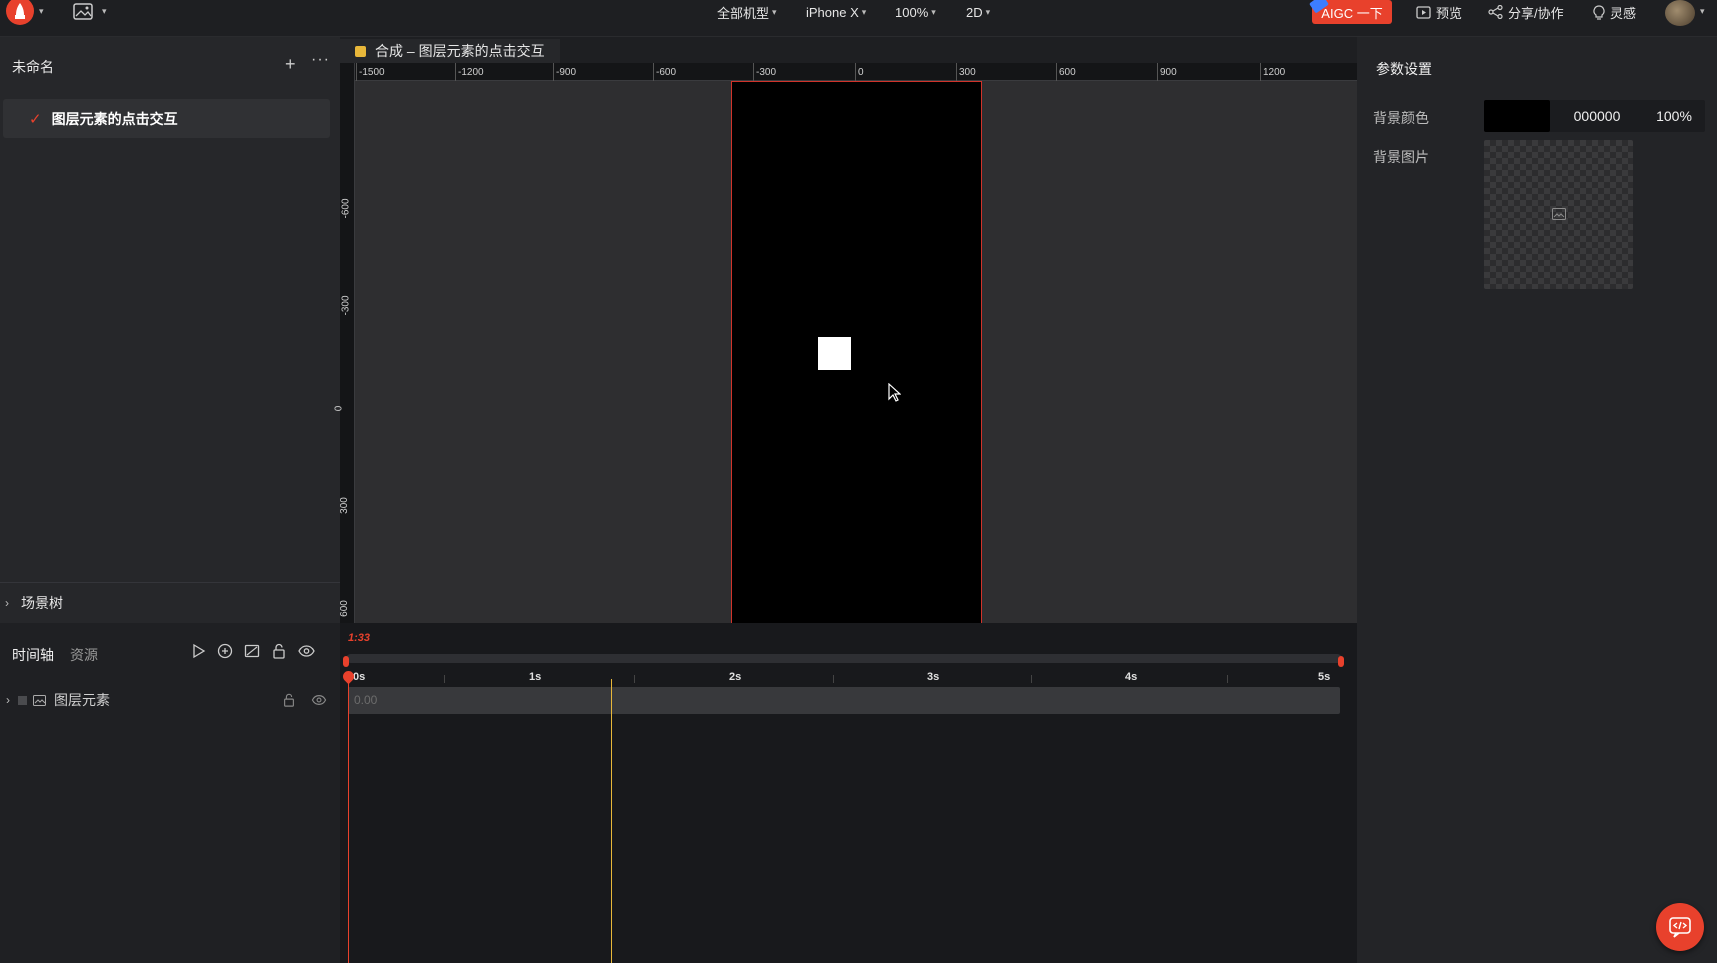 This screenshot has width=1717, height=963. Describe the element at coordinates (832, 12) in the screenshot. I see `device-label: iPhone X` at that location.